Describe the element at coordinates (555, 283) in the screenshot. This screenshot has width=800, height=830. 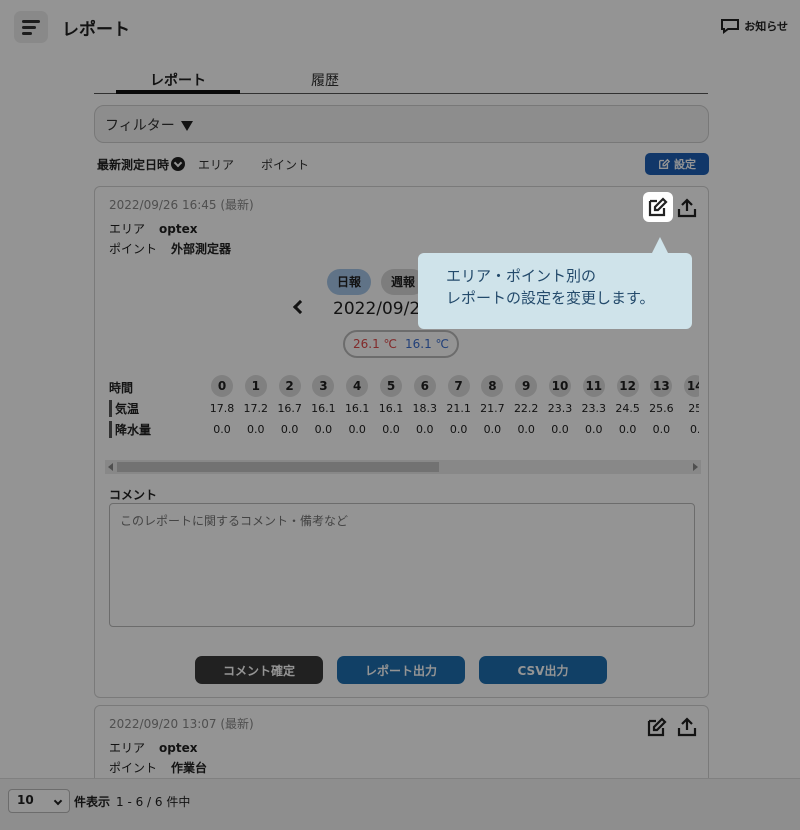
I see `tutorial-tooltip: エリア・ポイント別の レポートの設定を変更します。` at that location.